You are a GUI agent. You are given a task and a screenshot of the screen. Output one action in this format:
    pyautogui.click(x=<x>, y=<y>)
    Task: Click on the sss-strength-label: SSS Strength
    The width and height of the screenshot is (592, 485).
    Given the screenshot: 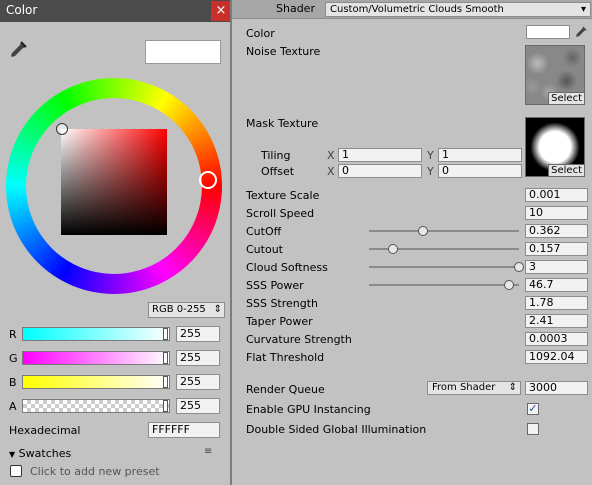 What is the action you would take?
    pyautogui.click(x=282, y=303)
    